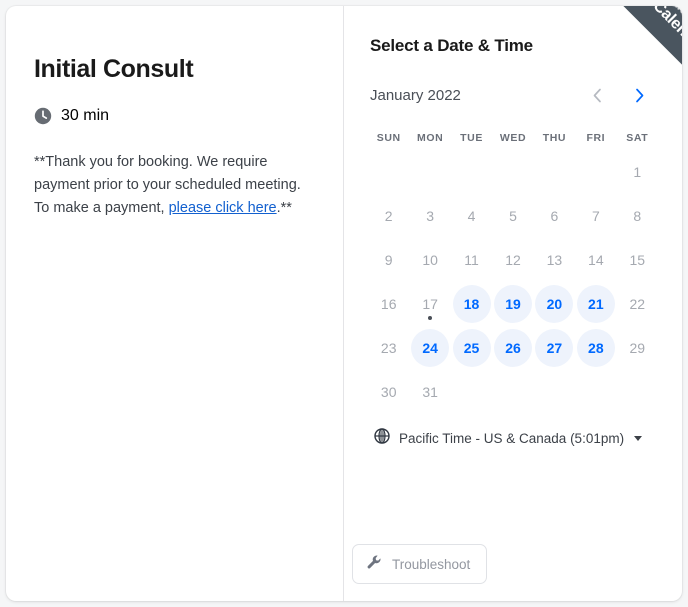 This screenshot has height=607, width=688. I want to click on calendar-day-cell: 21, so click(595, 304).